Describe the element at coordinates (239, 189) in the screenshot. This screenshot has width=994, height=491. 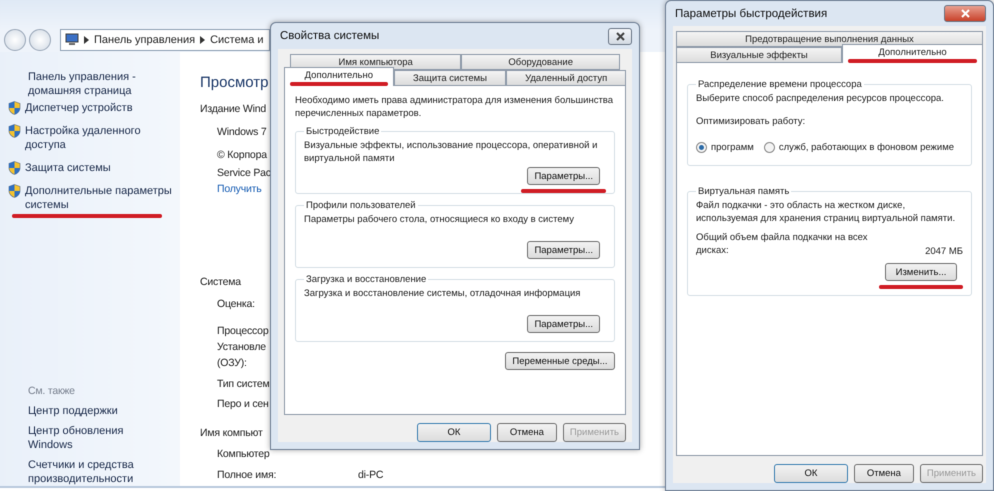
I see `link: Получить` at that location.